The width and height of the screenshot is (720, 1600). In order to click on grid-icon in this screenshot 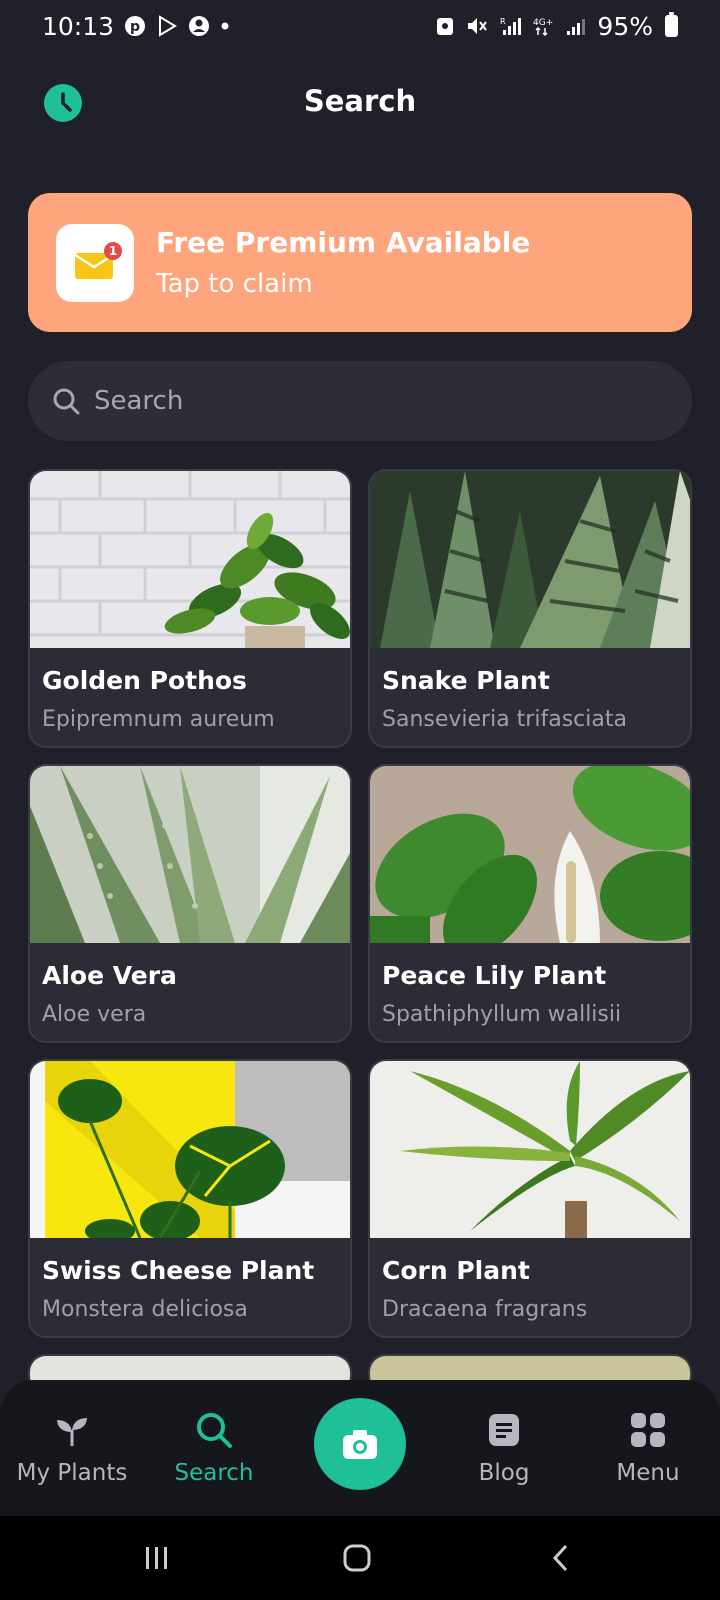, I will do `click(648, 1430)`.